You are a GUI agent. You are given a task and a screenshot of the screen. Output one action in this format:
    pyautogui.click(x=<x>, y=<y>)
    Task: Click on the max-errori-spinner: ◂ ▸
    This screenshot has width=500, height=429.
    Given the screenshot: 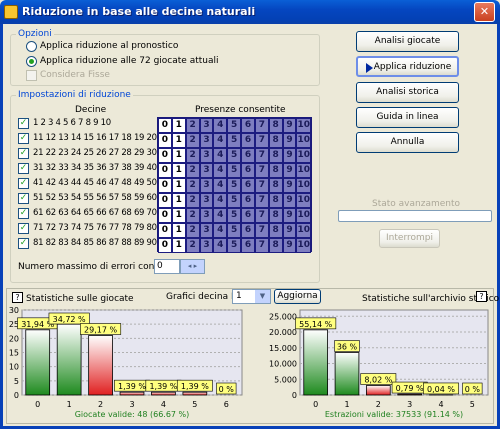 What is the action you would take?
    pyautogui.click(x=192, y=266)
    